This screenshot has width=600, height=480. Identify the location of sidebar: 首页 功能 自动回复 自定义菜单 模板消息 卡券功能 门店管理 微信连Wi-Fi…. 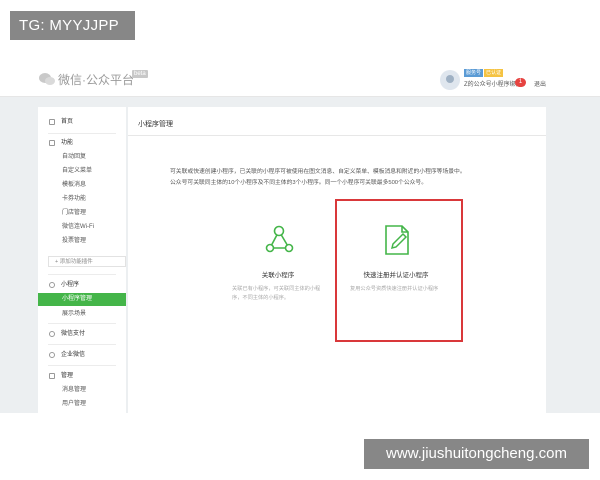
(82, 260).